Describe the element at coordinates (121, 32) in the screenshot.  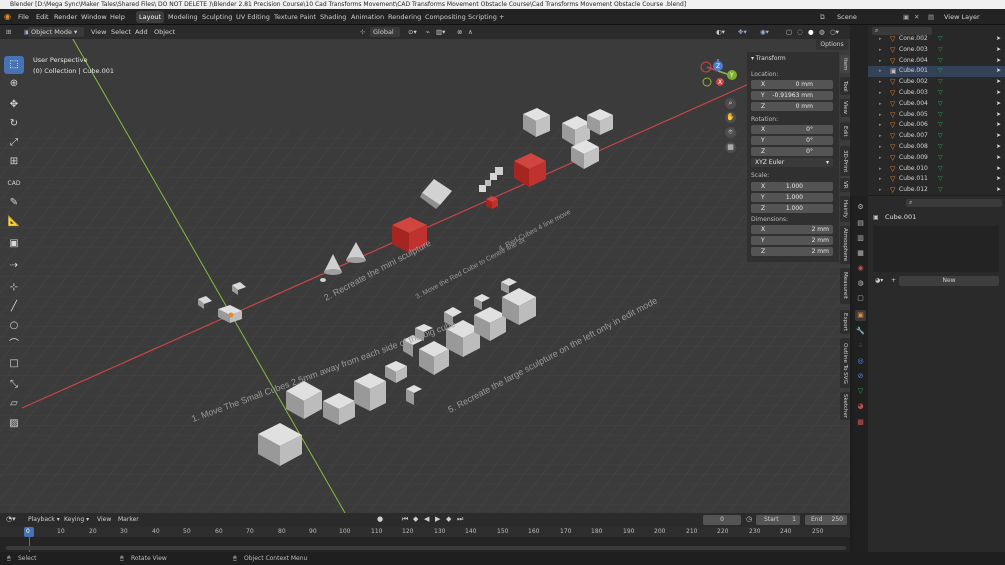
I see `menu-select: Select` at that location.